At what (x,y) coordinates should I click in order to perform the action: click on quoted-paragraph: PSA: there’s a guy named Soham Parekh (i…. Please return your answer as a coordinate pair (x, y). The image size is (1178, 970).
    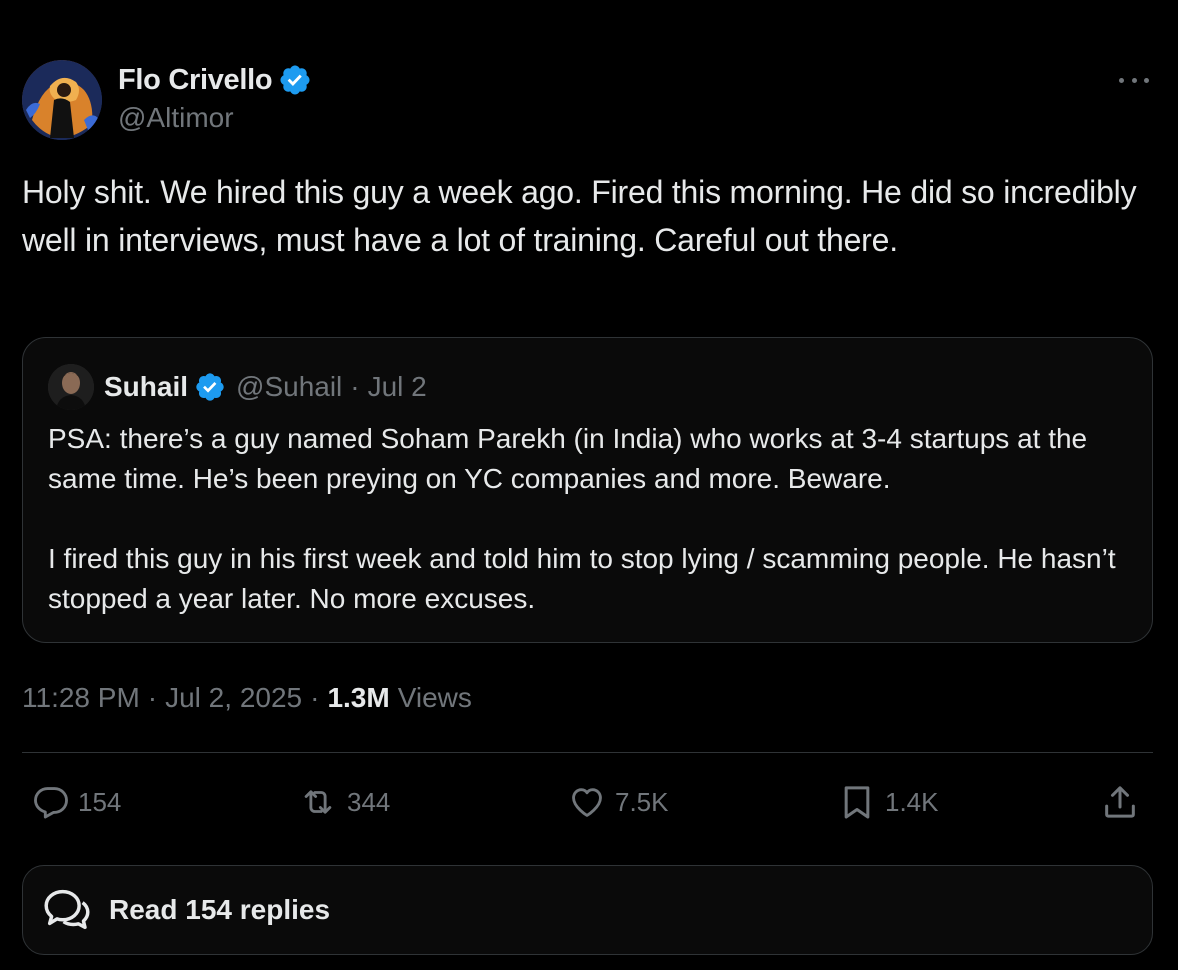
    Looking at the image, I should click on (568, 458).